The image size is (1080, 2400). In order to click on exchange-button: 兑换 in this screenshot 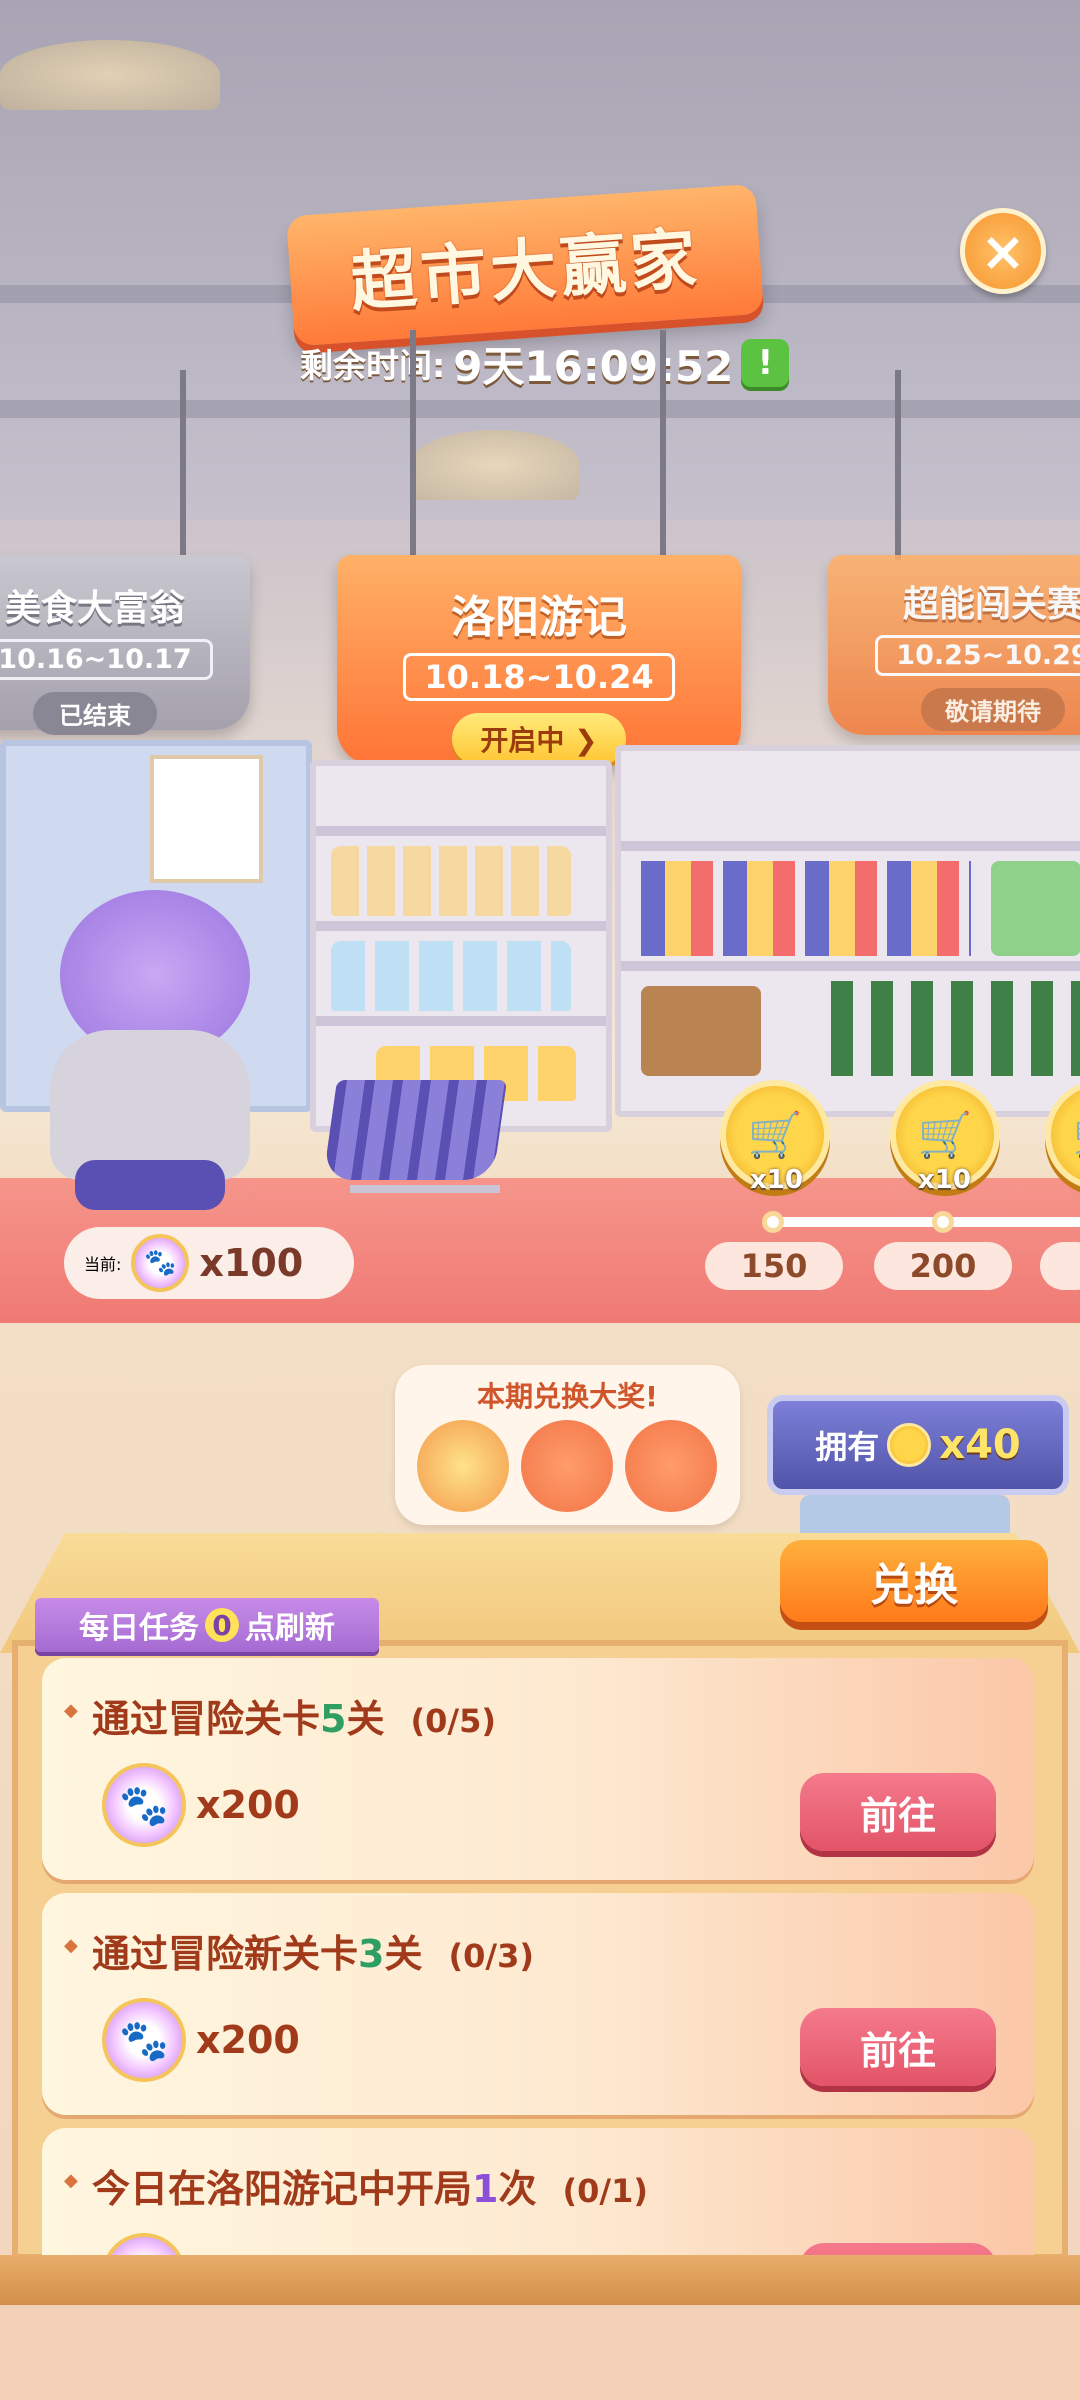, I will do `click(914, 1581)`.